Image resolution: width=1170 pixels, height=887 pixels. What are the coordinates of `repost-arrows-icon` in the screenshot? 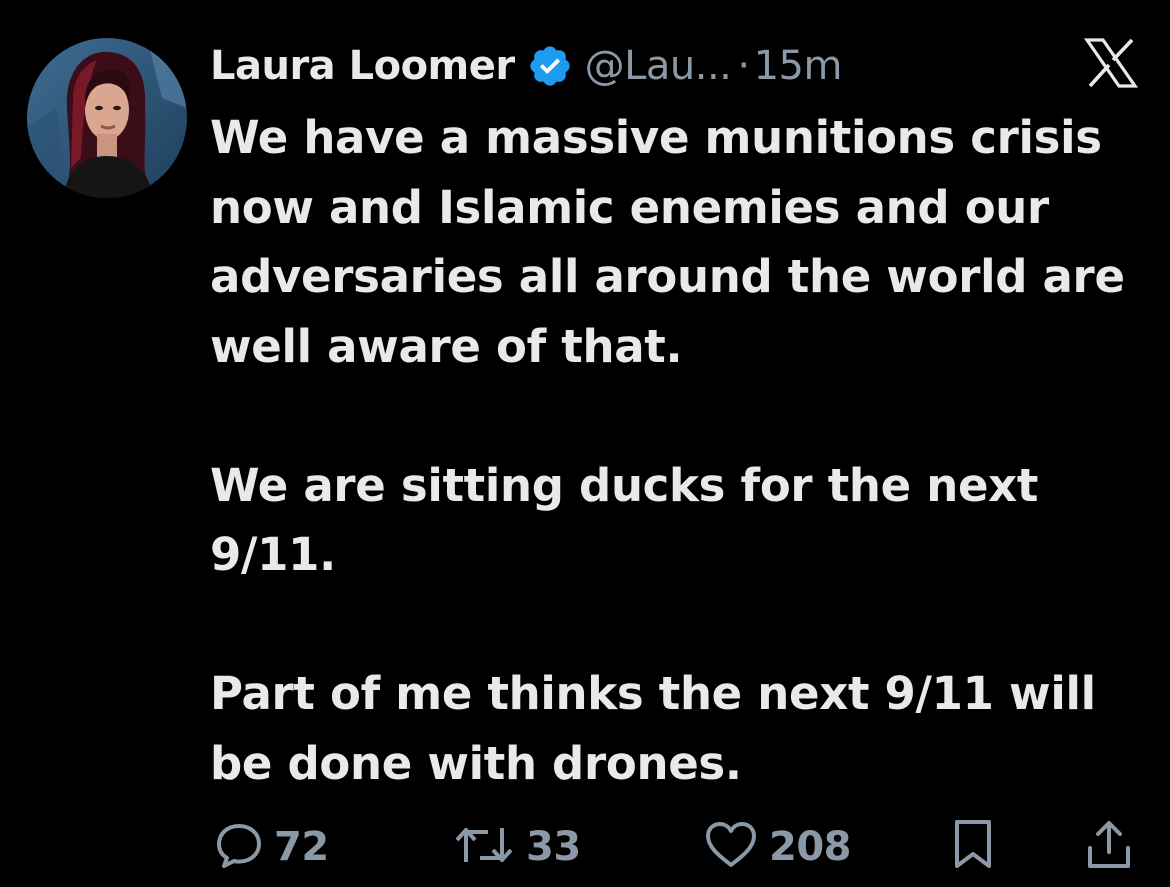 It's located at (484, 847).